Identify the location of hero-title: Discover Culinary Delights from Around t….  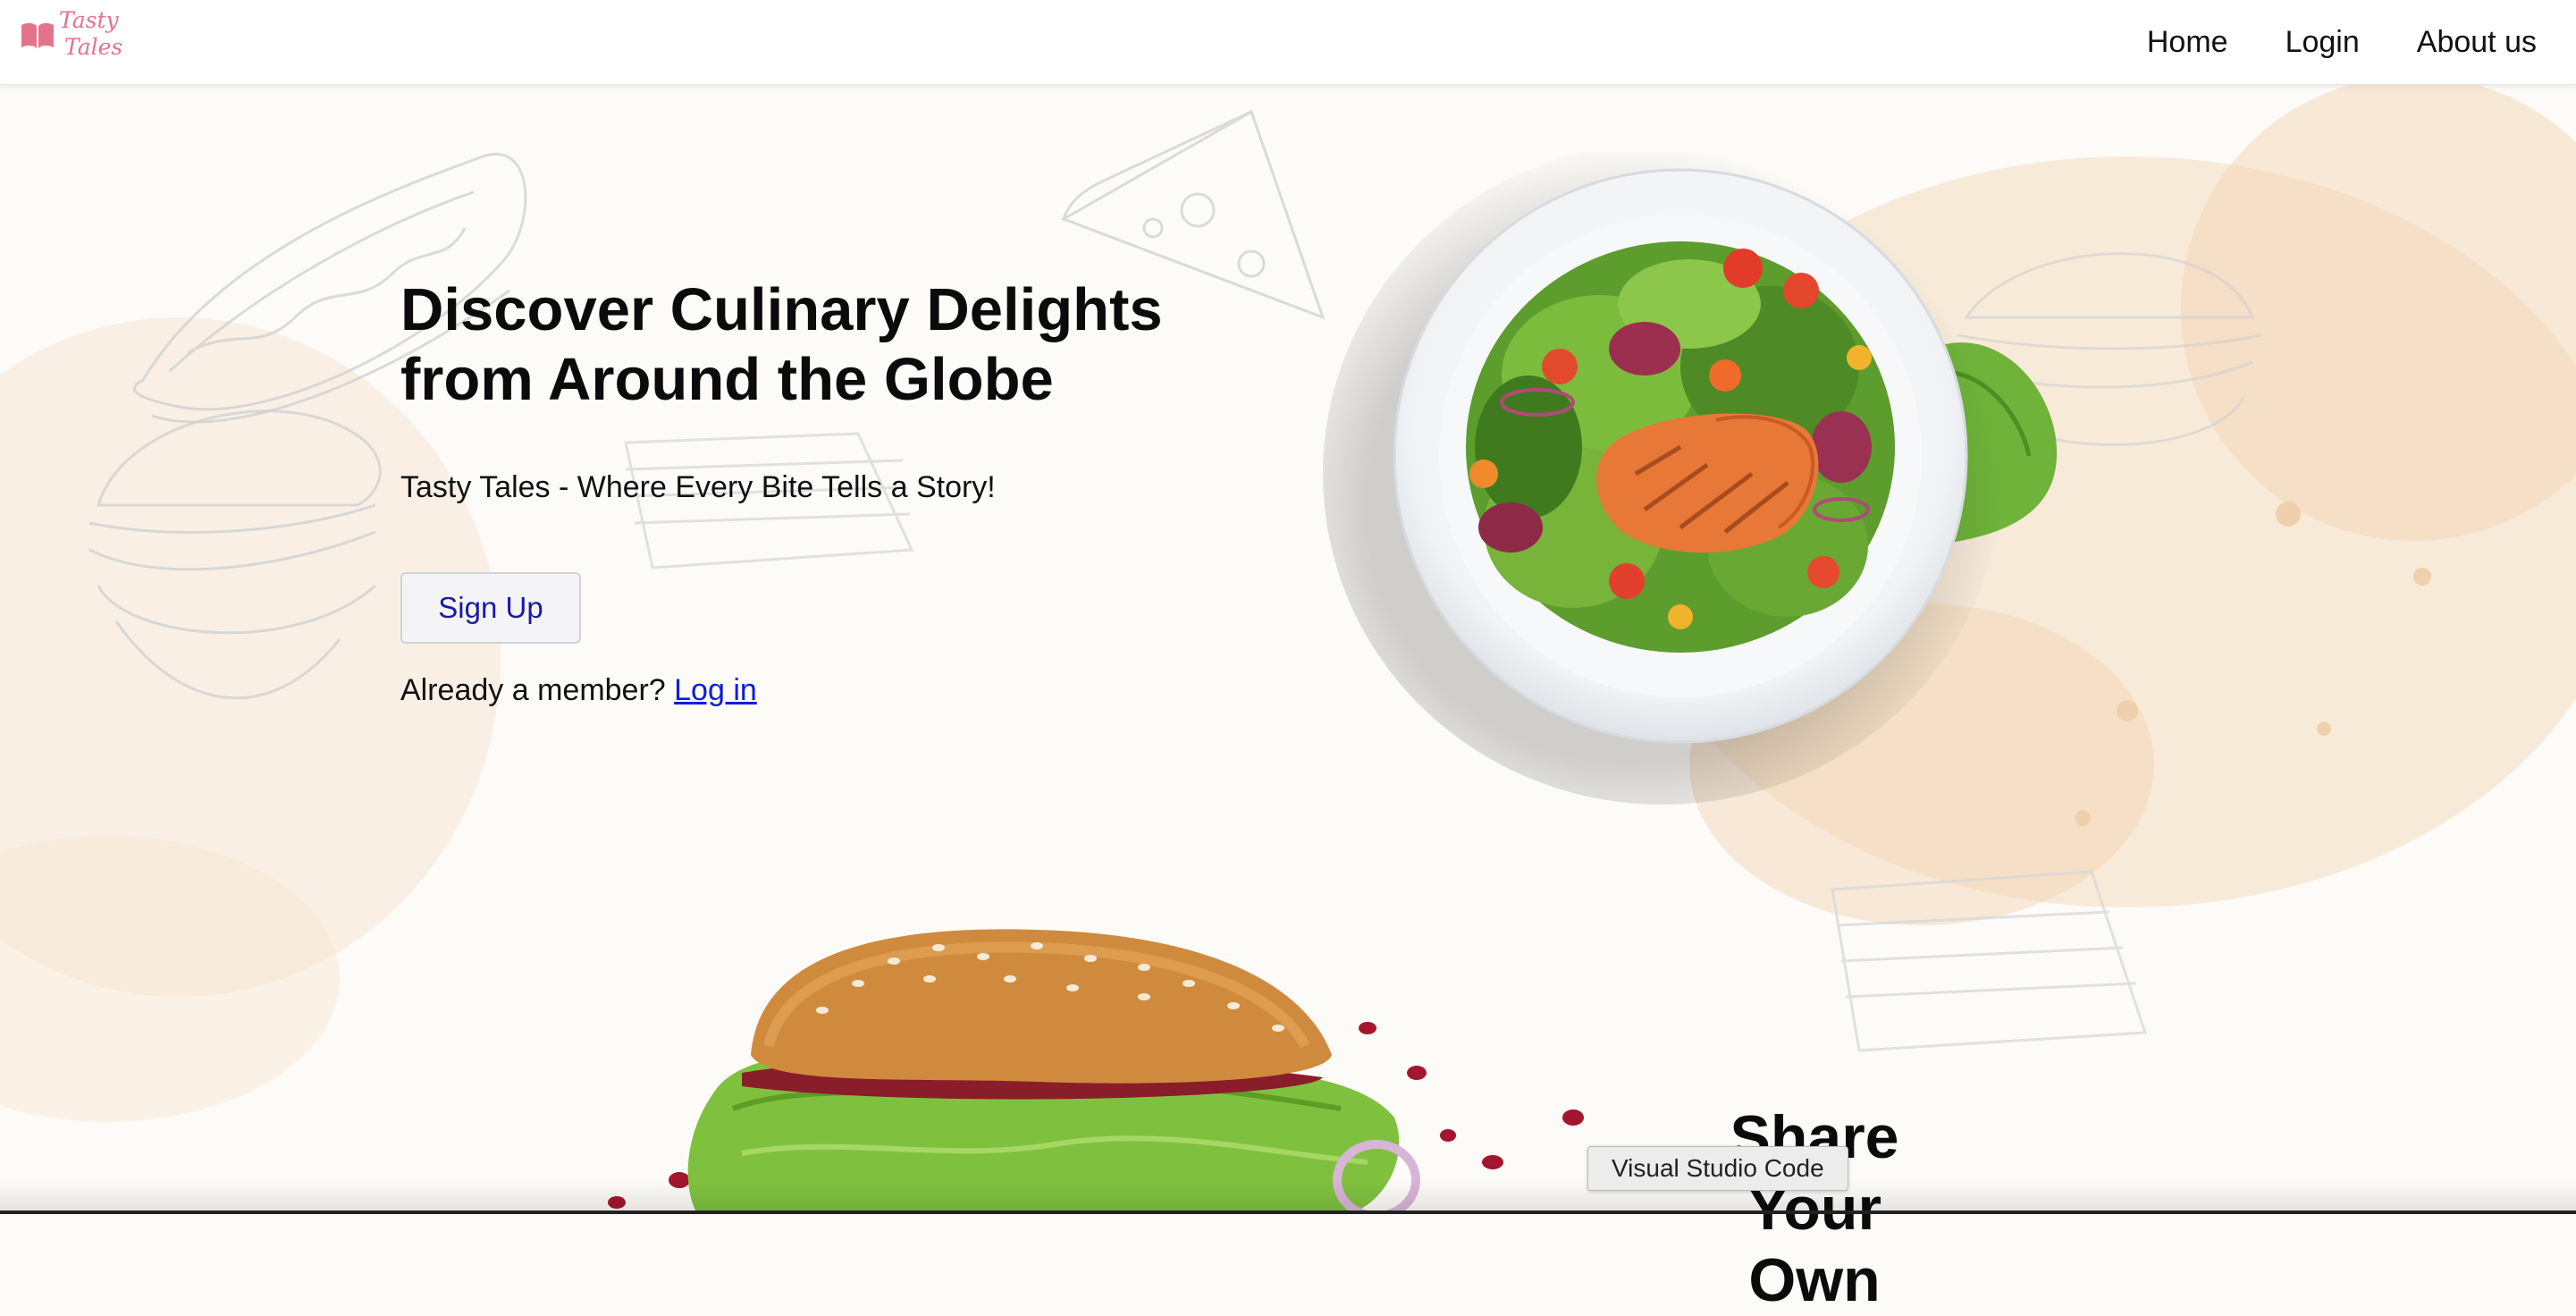
(803, 345).